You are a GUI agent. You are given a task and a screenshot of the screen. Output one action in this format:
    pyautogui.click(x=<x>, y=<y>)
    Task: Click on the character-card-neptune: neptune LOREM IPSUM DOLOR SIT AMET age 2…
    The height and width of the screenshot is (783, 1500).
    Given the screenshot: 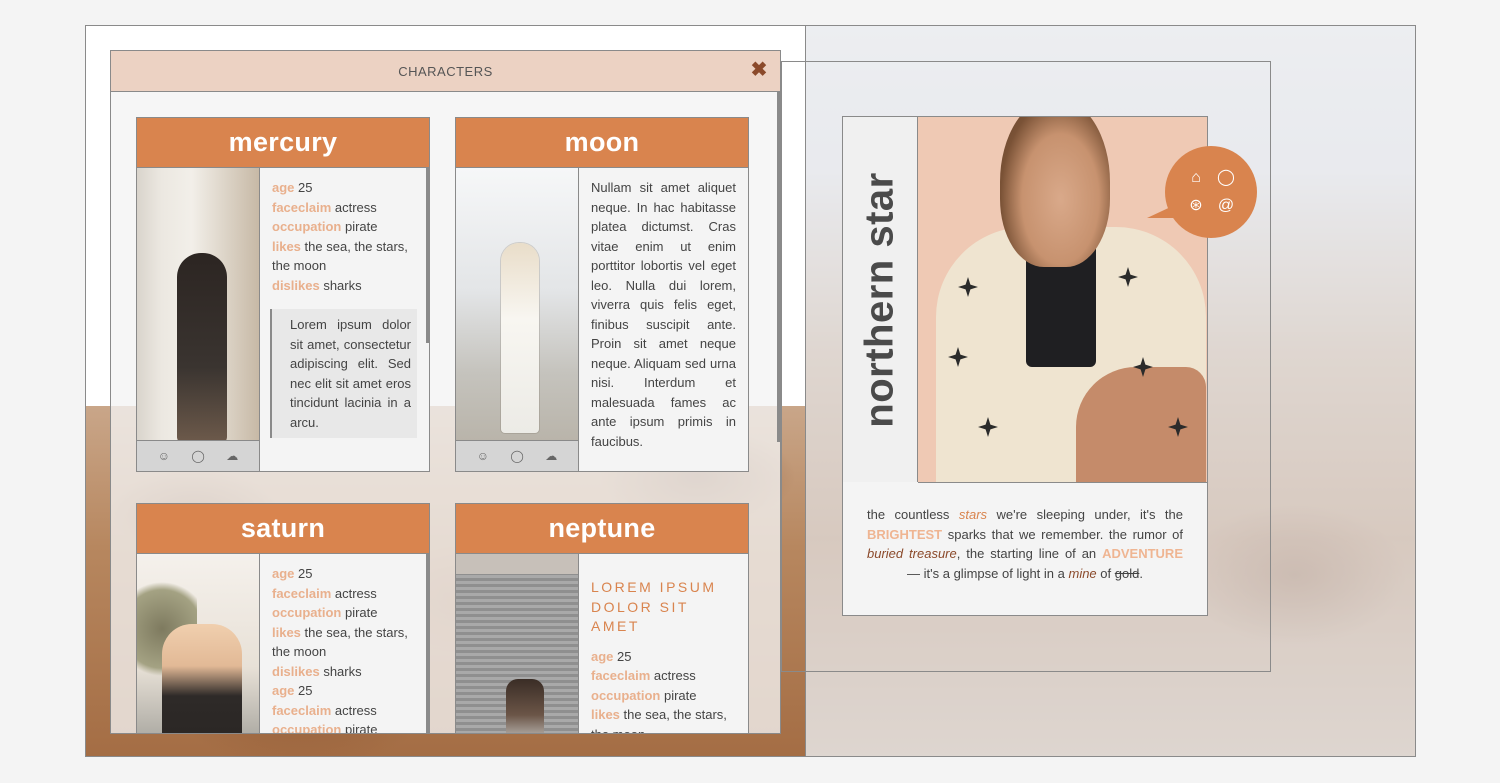 What is the action you would take?
    pyautogui.click(x=602, y=618)
    